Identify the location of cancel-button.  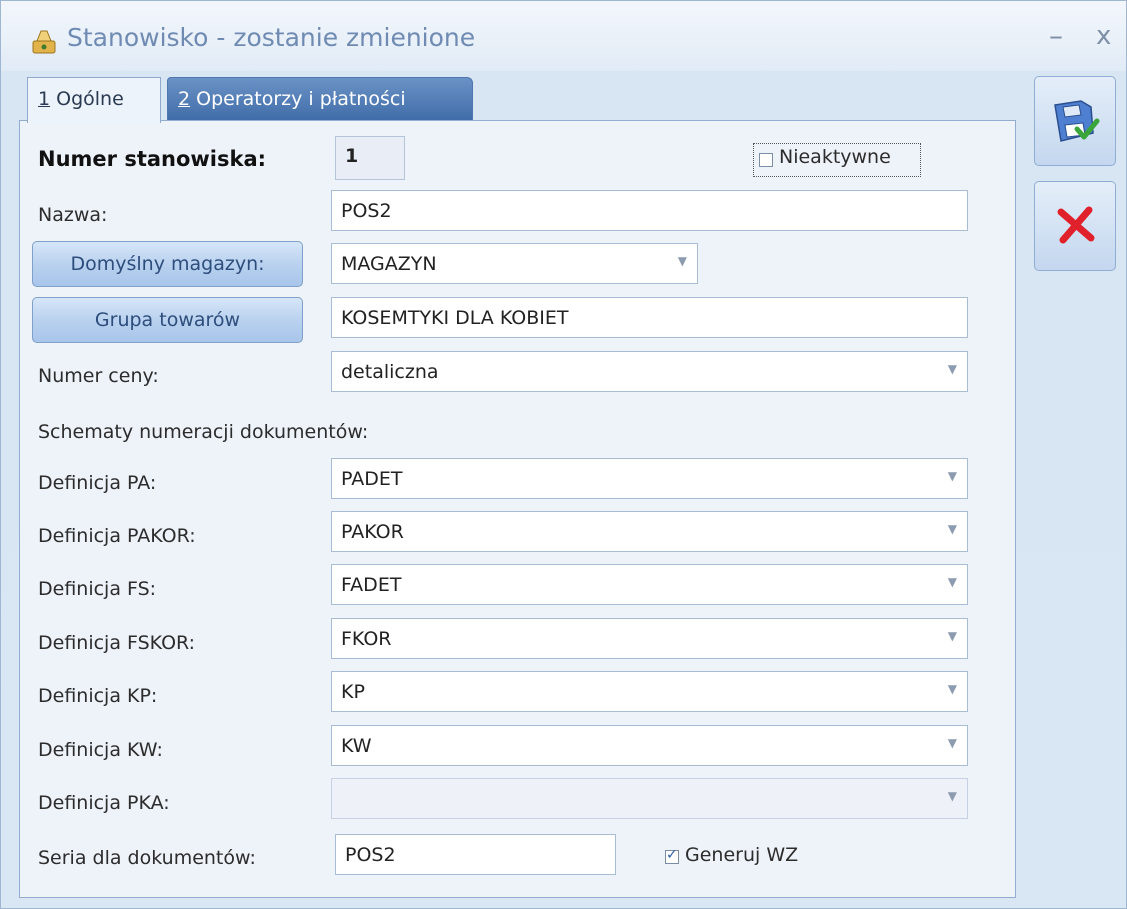
(1075, 226).